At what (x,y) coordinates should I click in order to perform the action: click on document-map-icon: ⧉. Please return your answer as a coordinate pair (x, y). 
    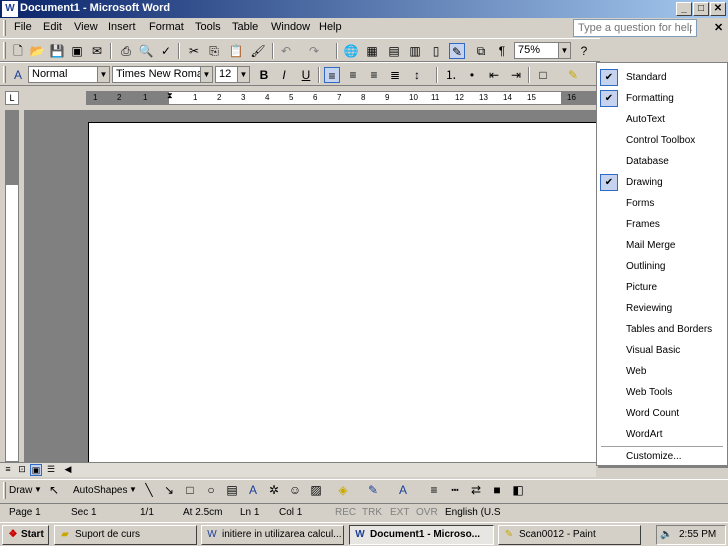
    Looking at the image, I should click on (481, 51).